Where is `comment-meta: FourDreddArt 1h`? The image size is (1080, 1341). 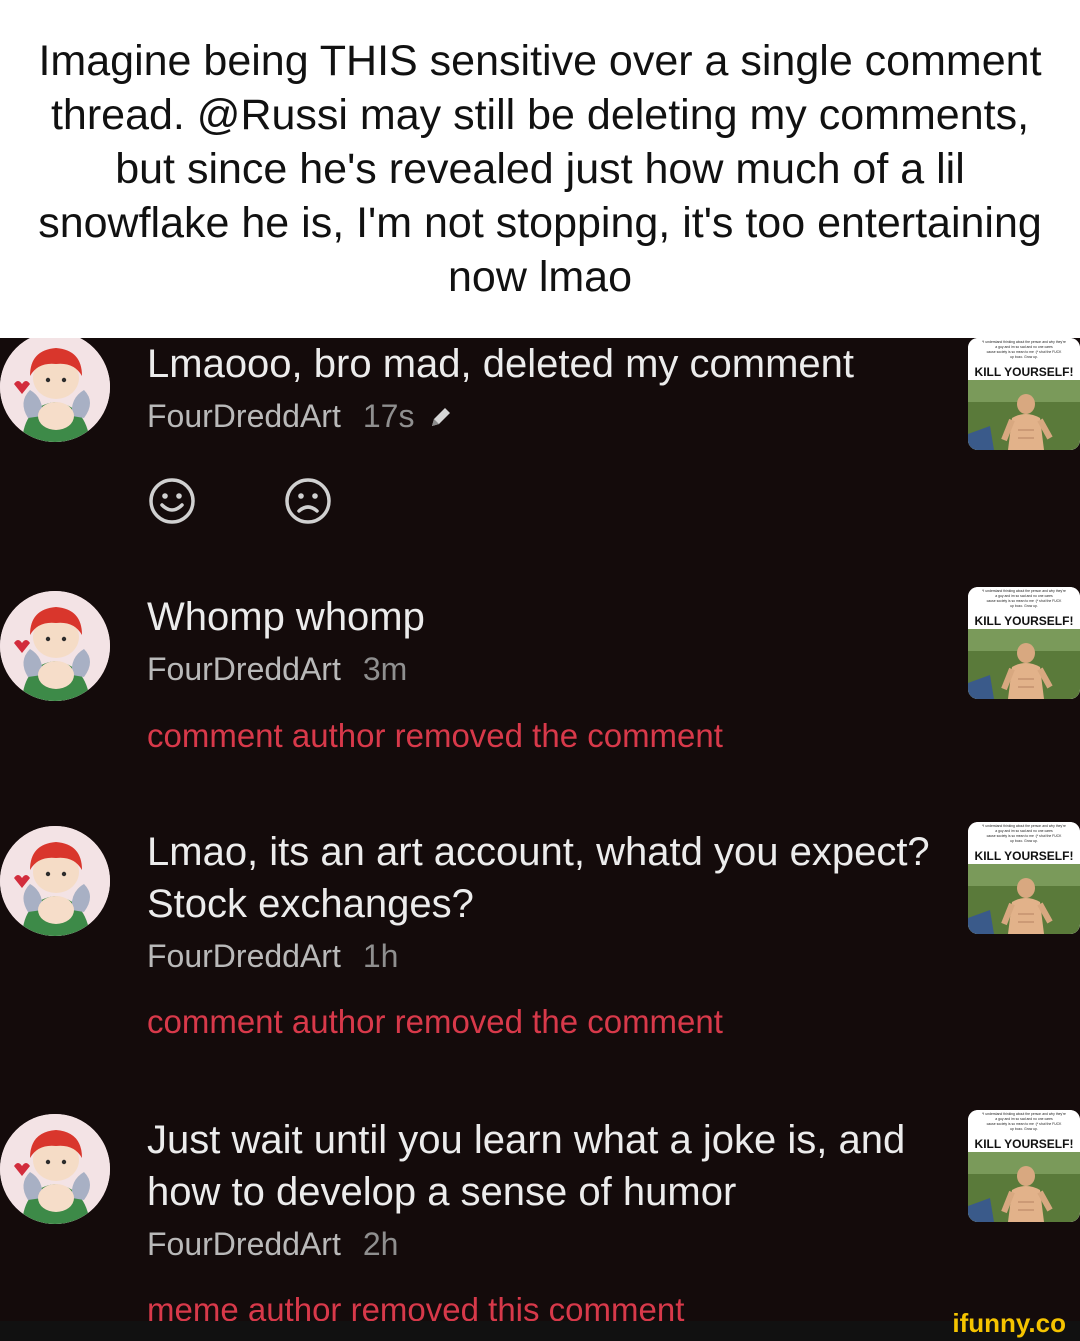
comment-meta: FourDreddArt 1h is located at coordinates (272, 956).